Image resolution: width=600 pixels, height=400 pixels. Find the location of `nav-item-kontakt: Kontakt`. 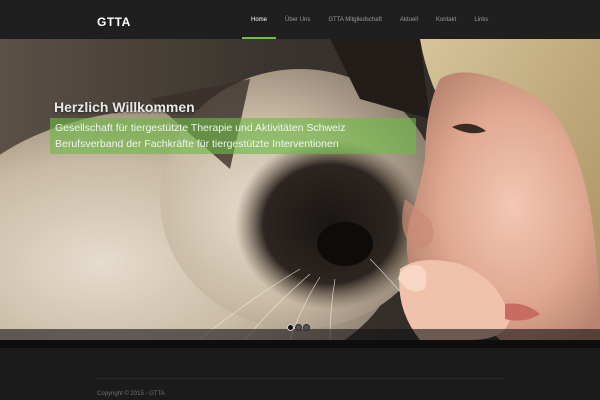

nav-item-kontakt: Kontakt is located at coordinates (446, 19).